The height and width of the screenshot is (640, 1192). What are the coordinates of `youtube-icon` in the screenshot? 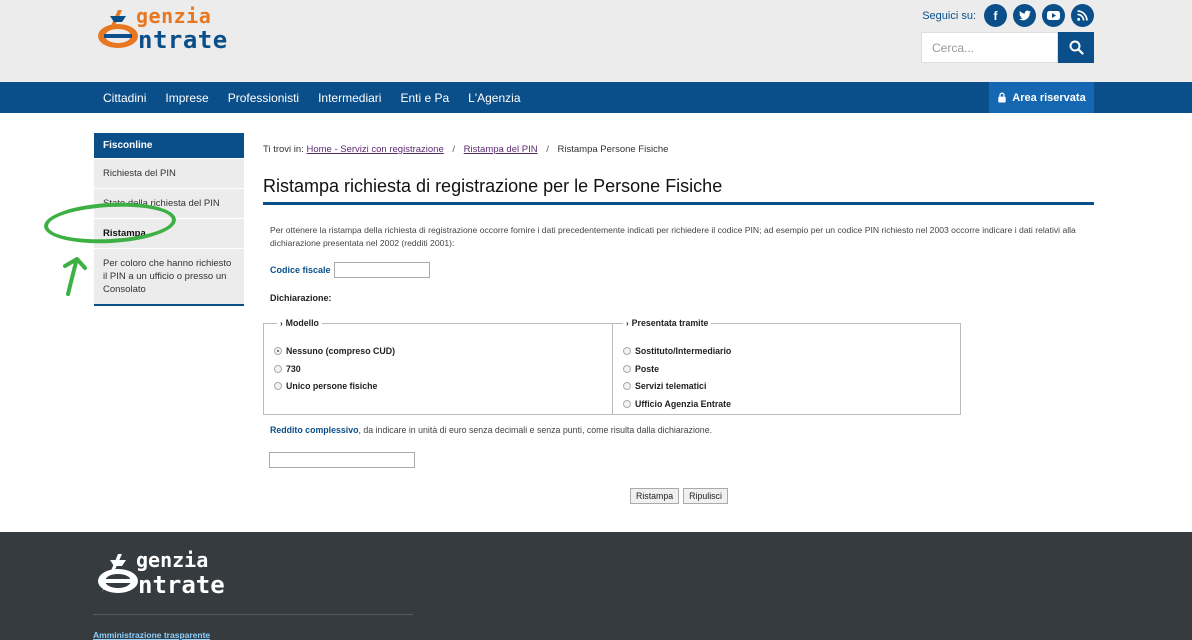 It's located at (1053, 15).